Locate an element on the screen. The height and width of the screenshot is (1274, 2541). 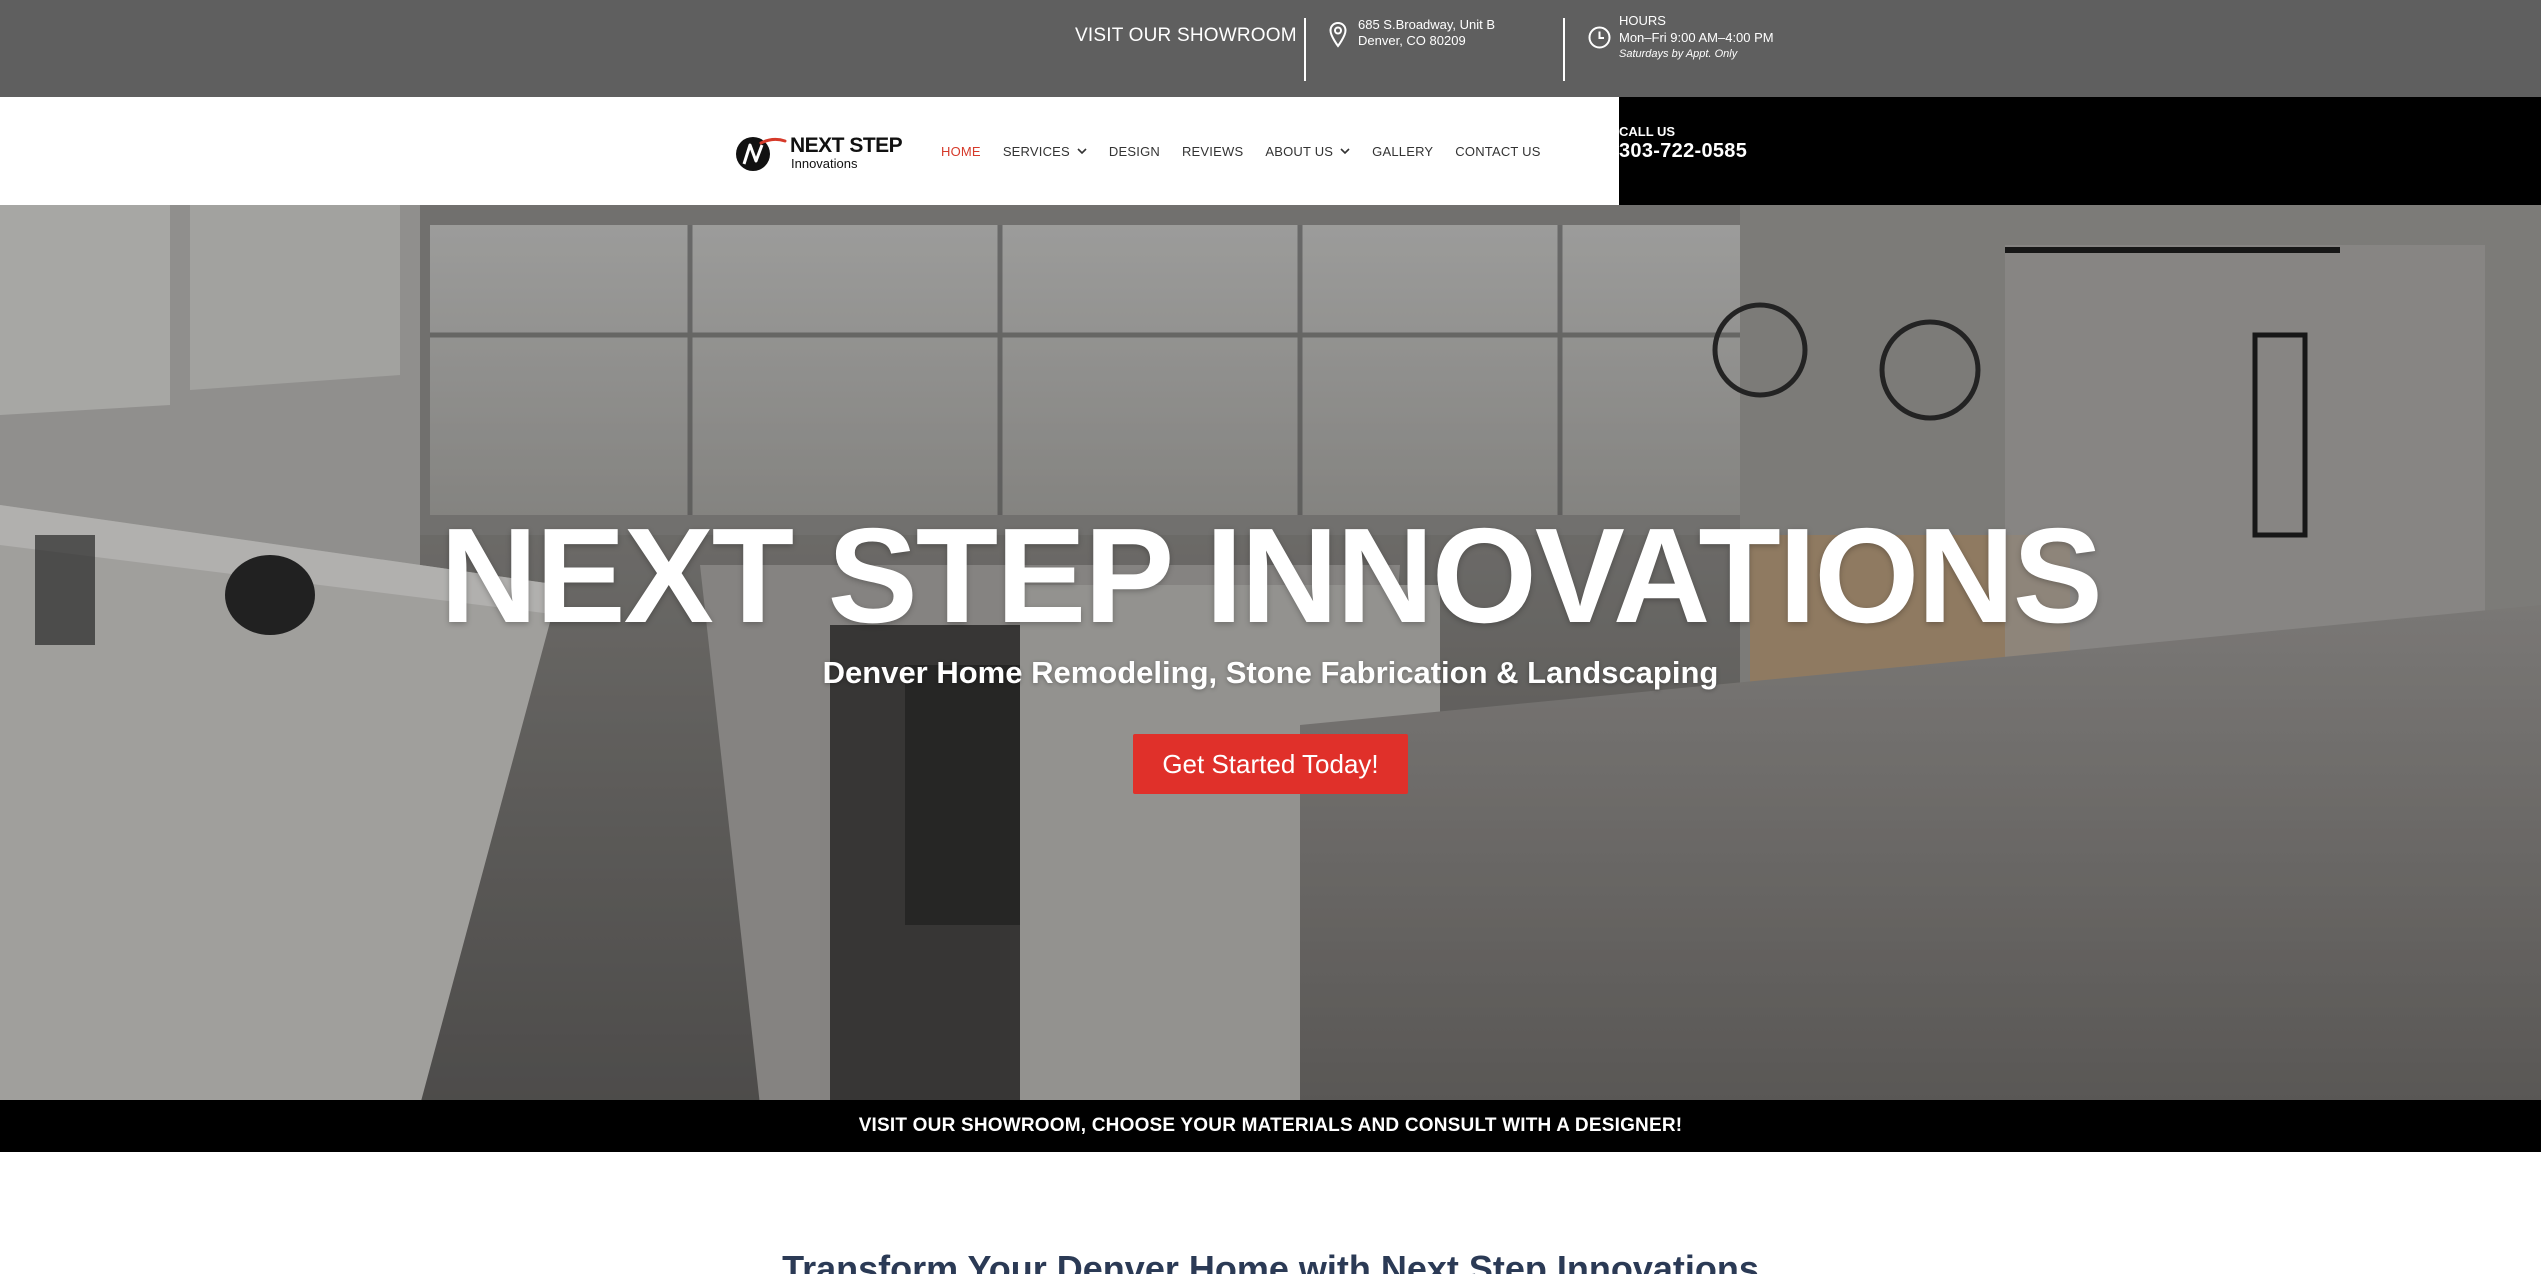
nav-item-label: CONTACT US is located at coordinates (1498, 151).